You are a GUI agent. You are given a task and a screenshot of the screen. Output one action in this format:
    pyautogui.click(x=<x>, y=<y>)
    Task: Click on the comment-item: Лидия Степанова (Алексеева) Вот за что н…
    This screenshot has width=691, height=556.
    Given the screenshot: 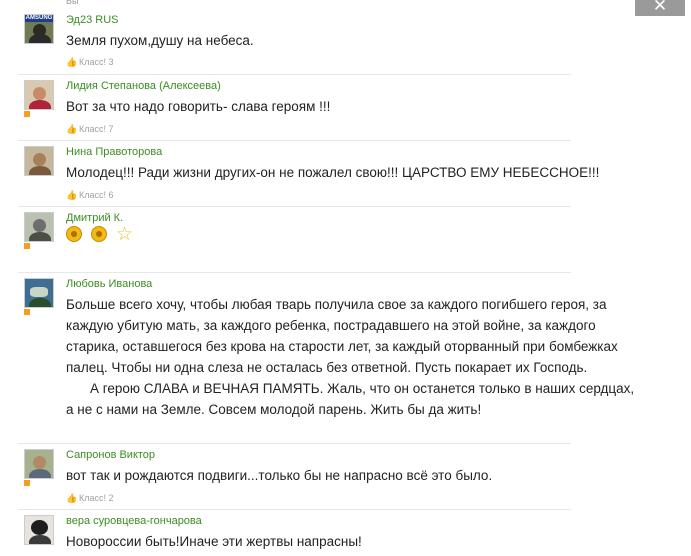 What is the action you would take?
    pyautogui.click(x=315, y=105)
    